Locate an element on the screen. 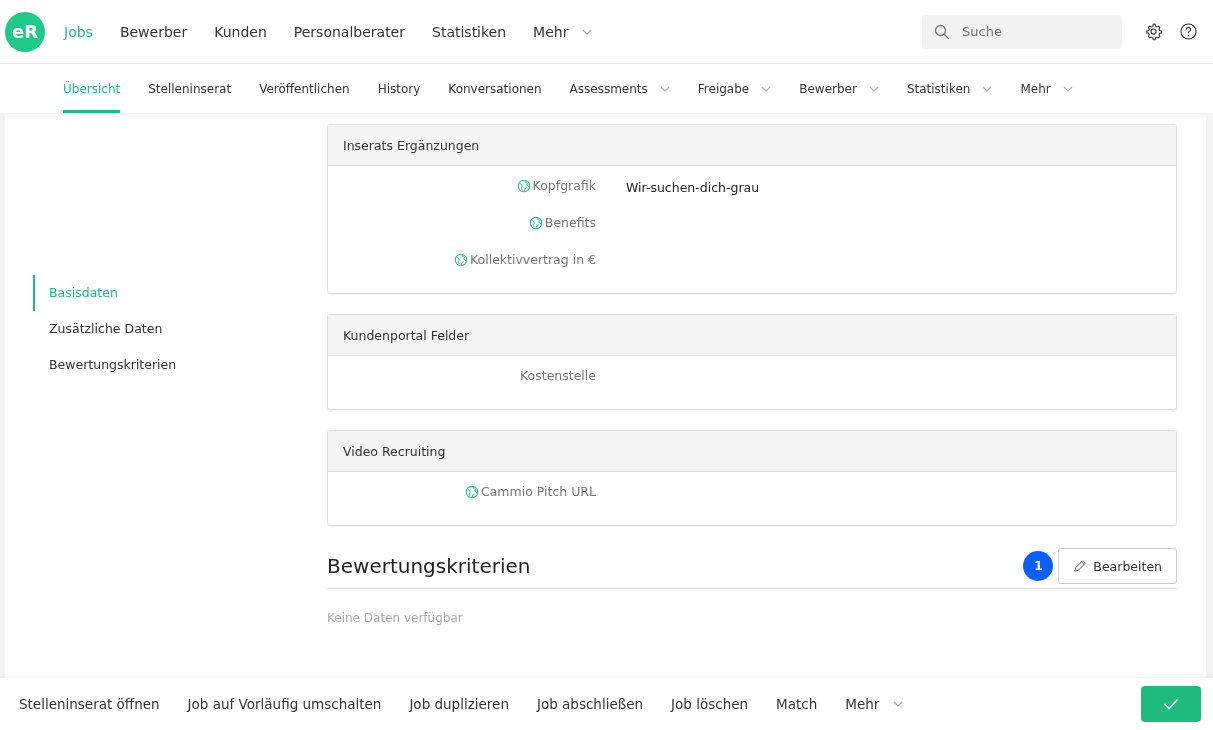  action-link: Job auf Vorläufig umschalten is located at coordinates (284, 704).